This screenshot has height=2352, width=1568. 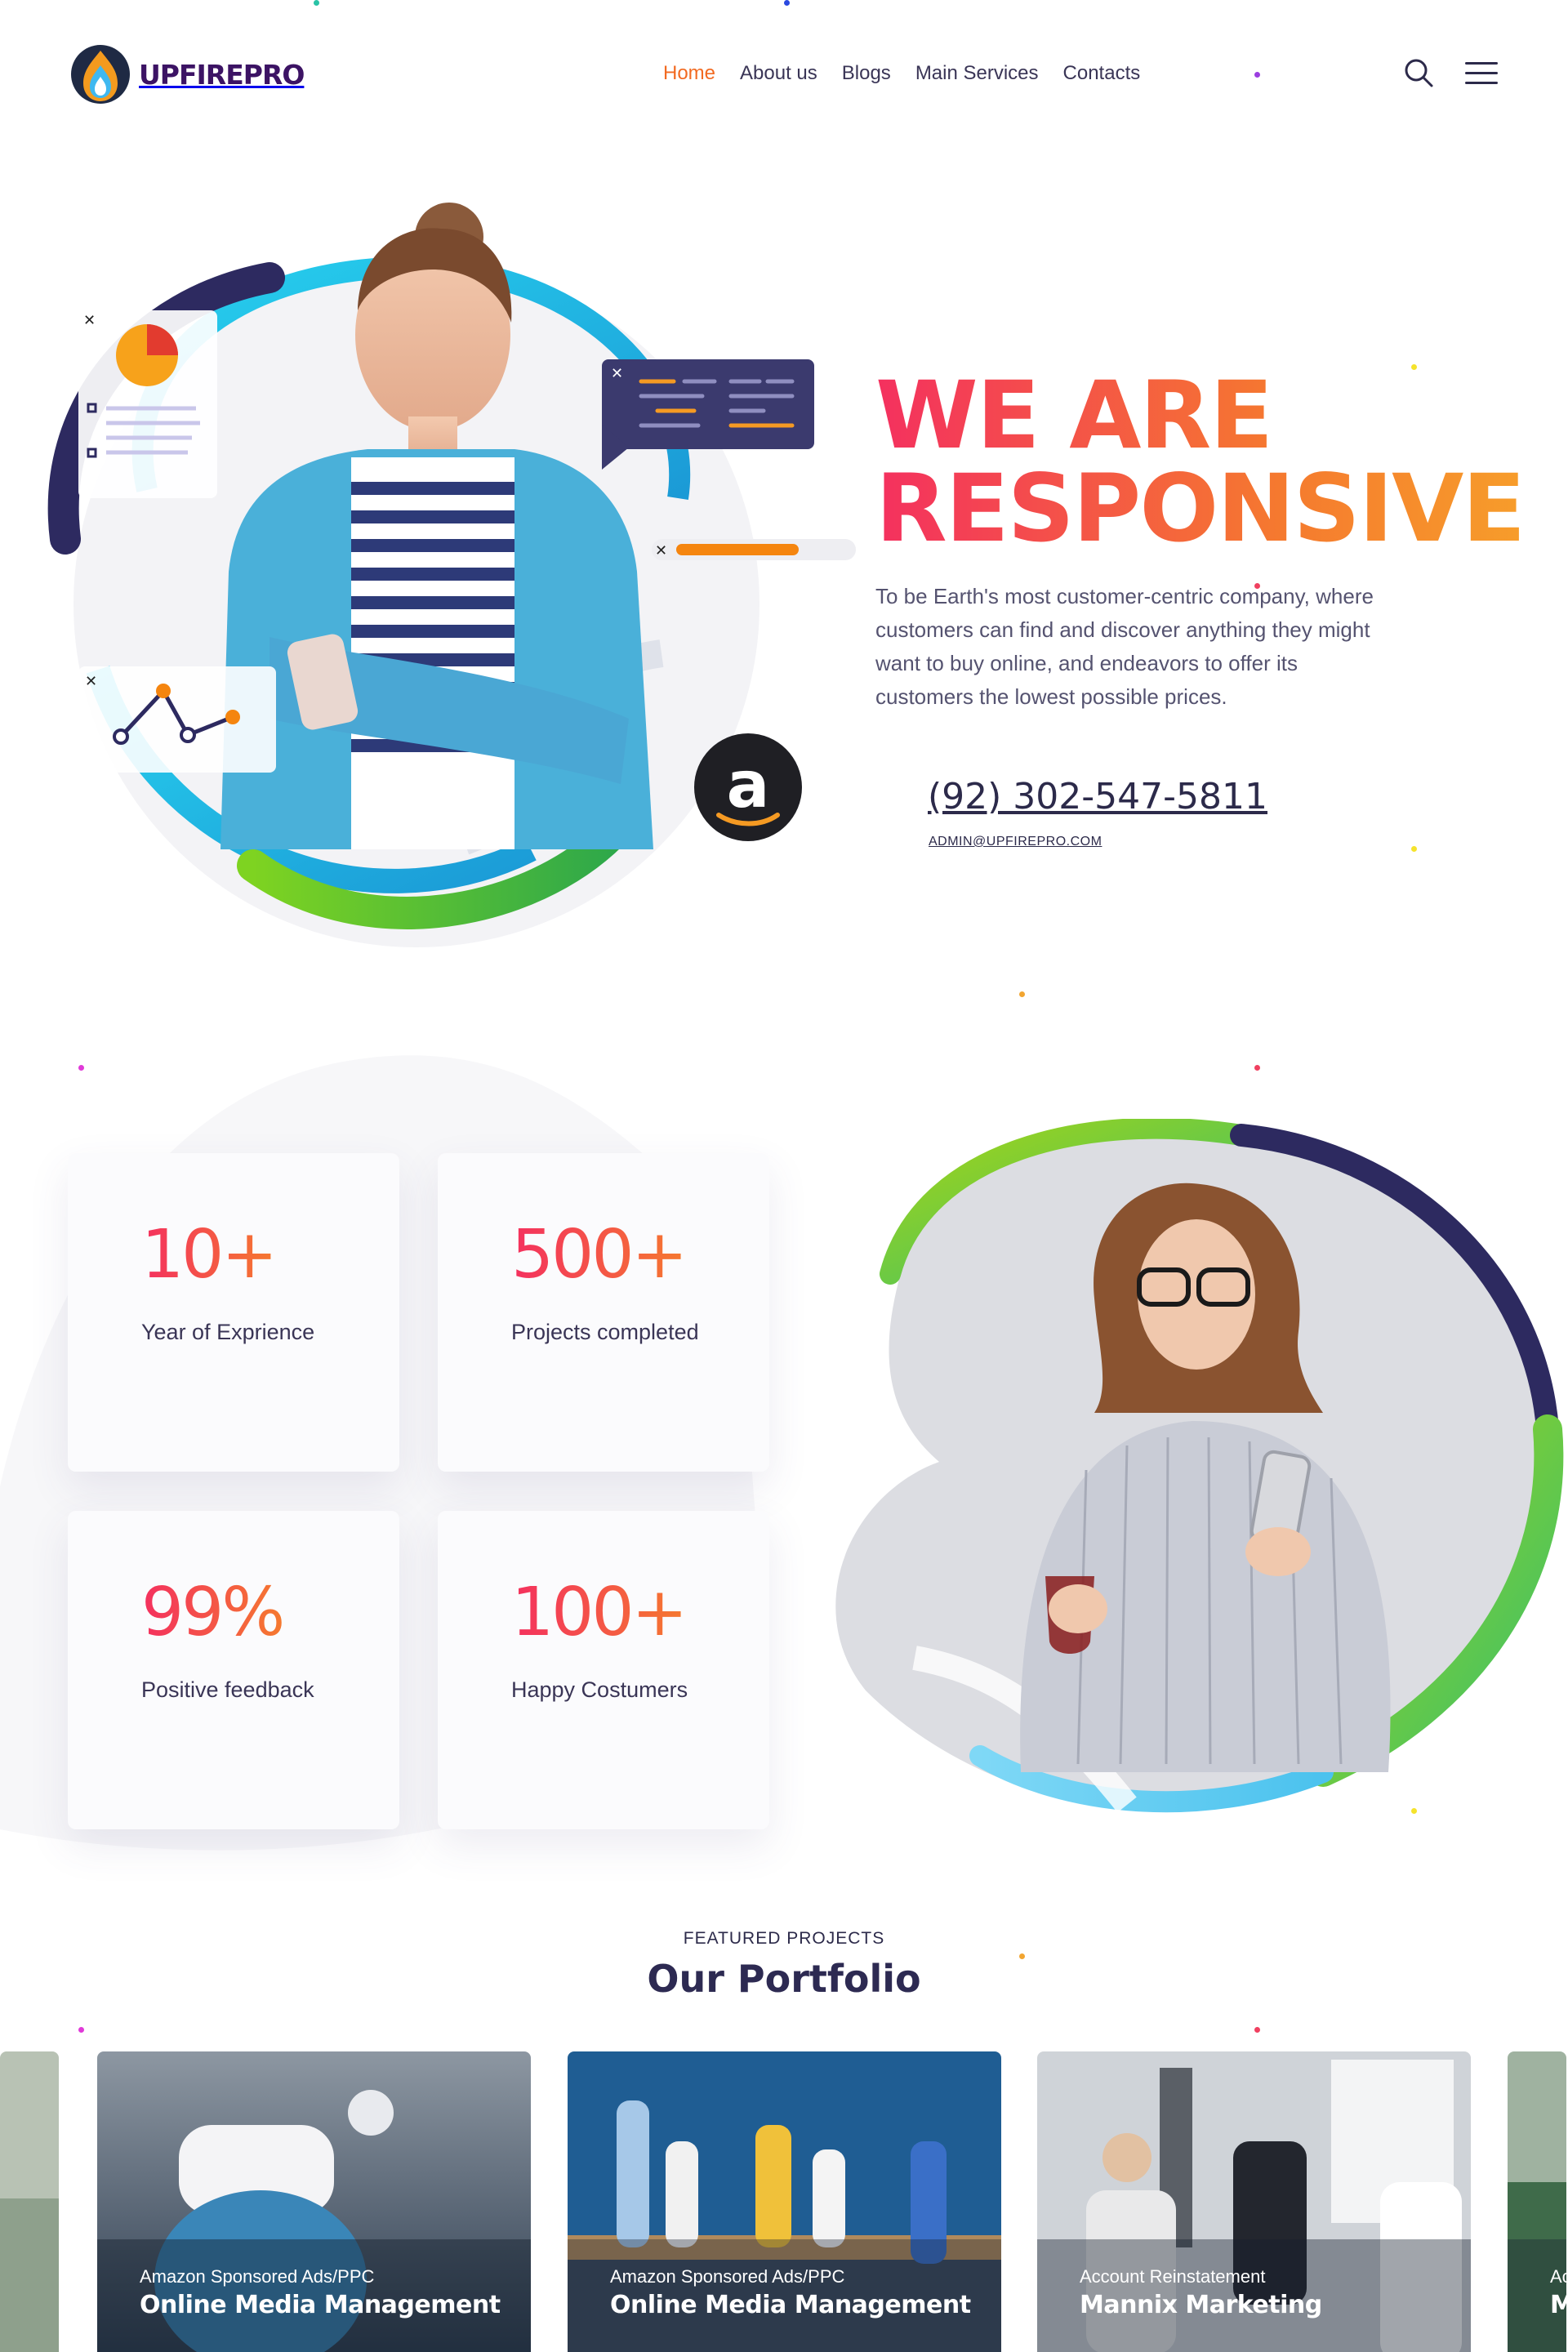 What do you see at coordinates (227, 1689) in the screenshot?
I see `stat-label: Positive feedback` at bounding box center [227, 1689].